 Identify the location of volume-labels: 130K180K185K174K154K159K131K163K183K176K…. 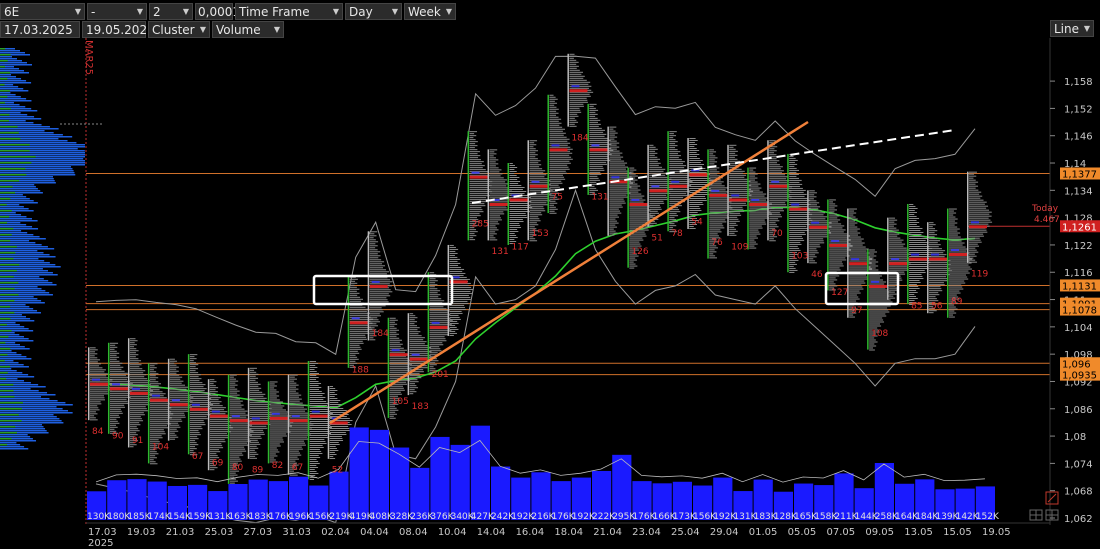
(543, 517).